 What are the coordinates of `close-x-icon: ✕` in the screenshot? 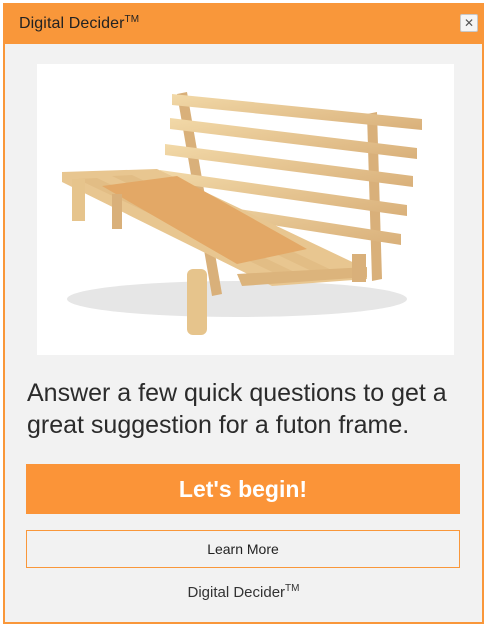 It's located at (469, 23).